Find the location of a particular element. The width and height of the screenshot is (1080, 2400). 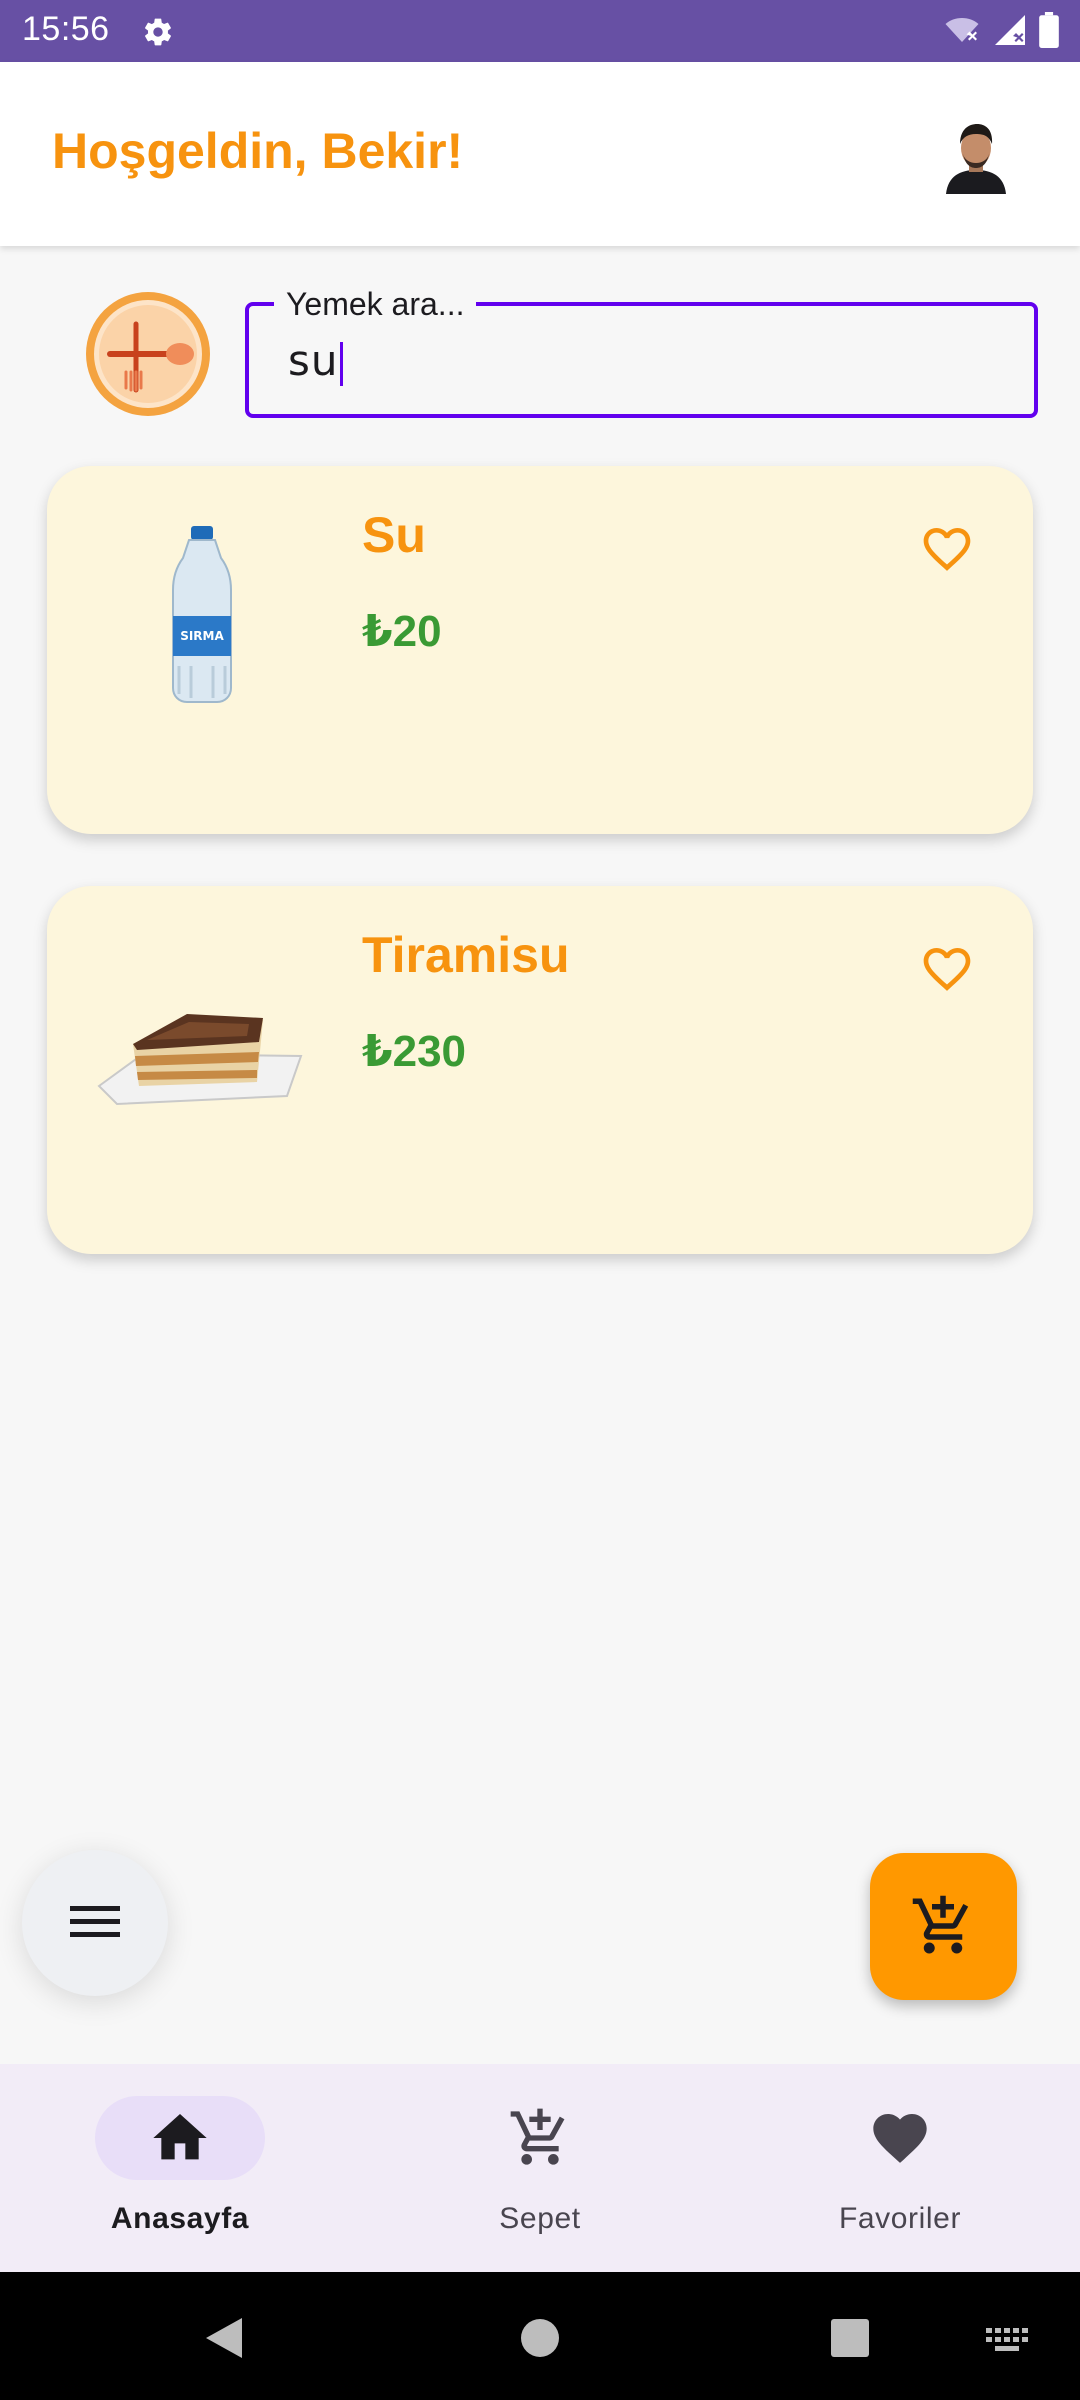

nav-item-favorites: Favoriler is located at coordinates (900, 2168).